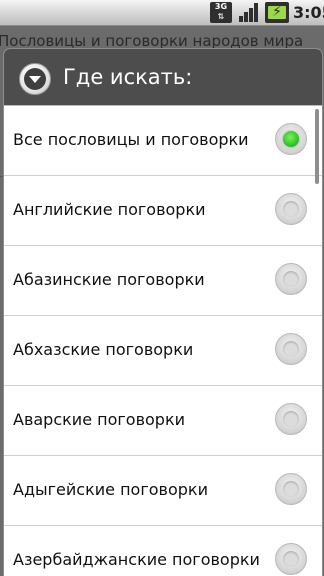  What do you see at coordinates (35, 79) in the screenshot?
I see `chevron-down-icon` at bounding box center [35, 79].